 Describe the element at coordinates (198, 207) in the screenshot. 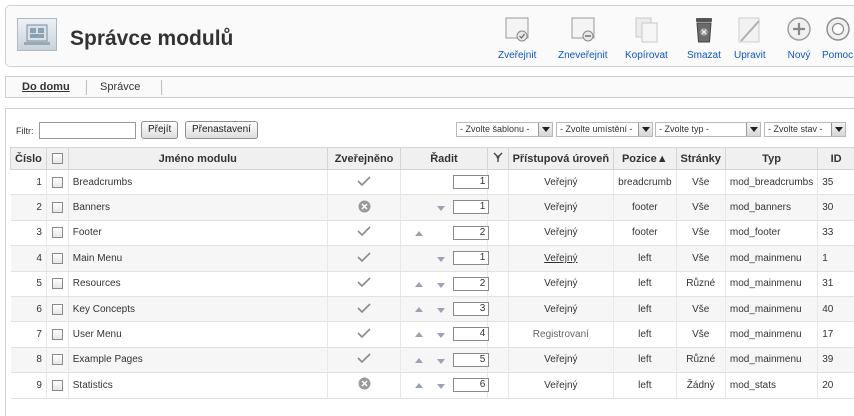

I see `module-name-link: Banners` at that location.